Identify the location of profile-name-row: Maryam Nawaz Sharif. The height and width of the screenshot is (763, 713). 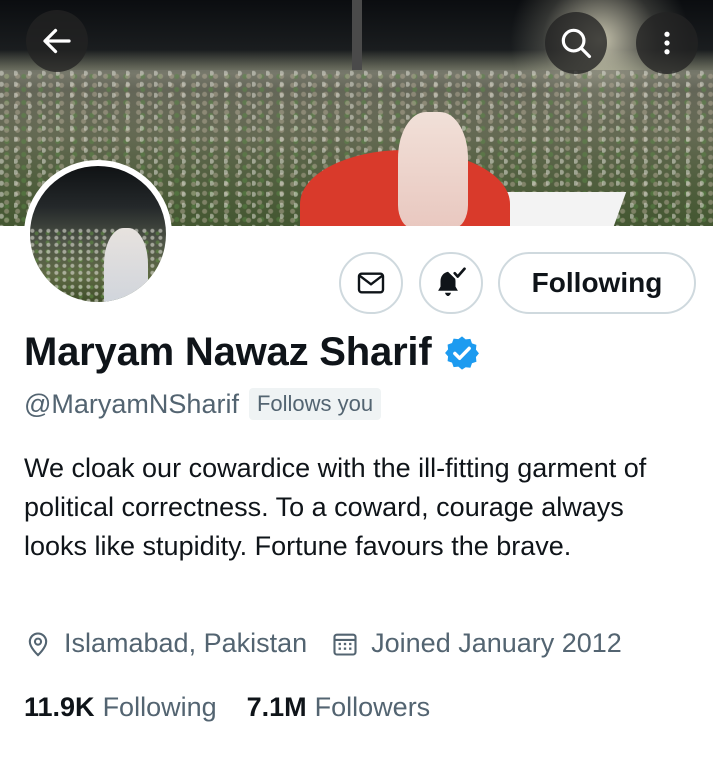
(252, 352).